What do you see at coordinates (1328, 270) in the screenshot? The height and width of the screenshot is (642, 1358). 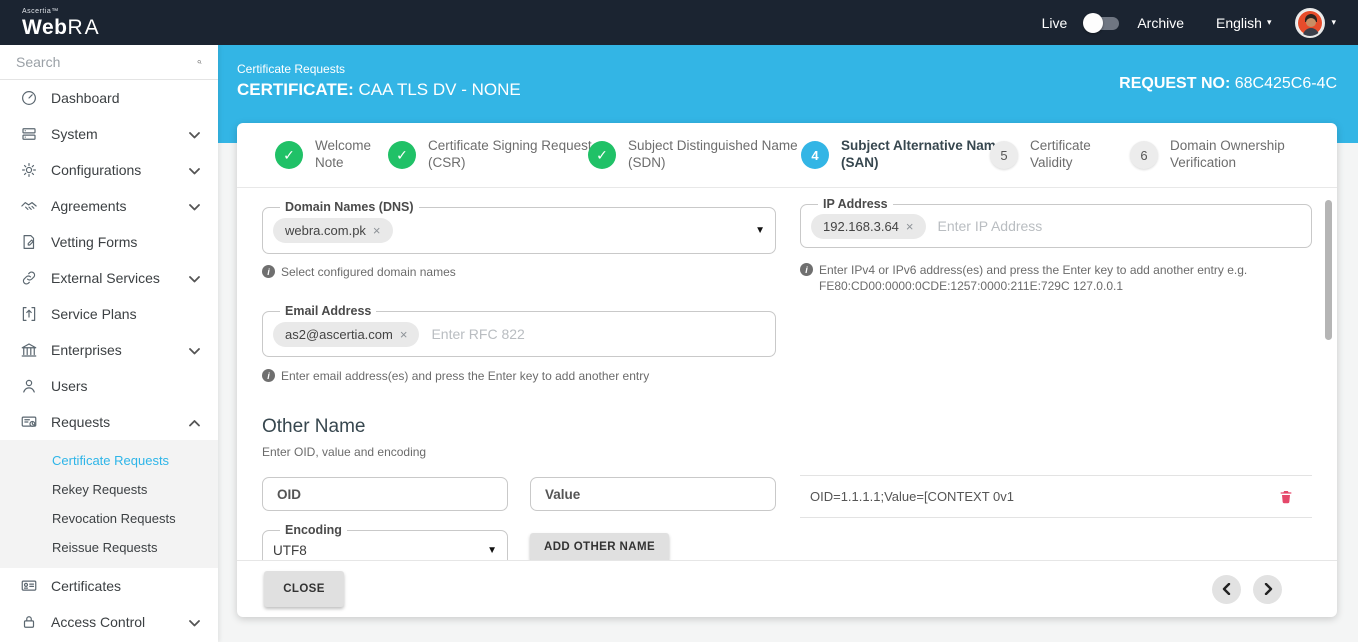 I see `vertical-scrollbar` at bounding box center [1328, 270].